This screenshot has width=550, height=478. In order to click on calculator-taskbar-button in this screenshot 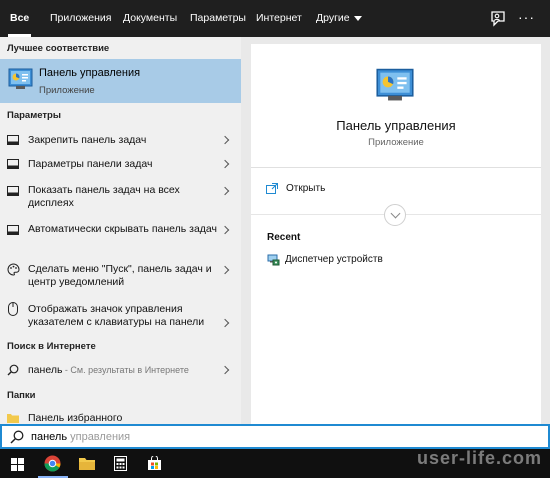, I will do `click(121, 463)`.